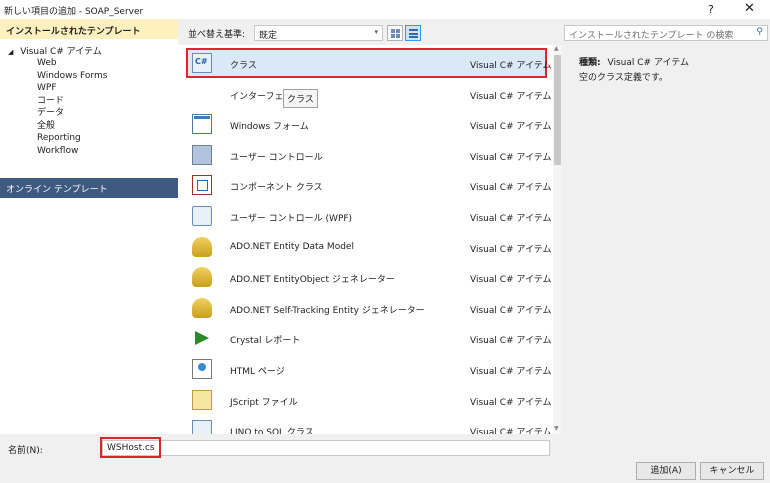 The width and height of the screenshot is (770, 483). I want to click on search-placeholder: インストールされたテンプレート の検索, so click(651, 36).